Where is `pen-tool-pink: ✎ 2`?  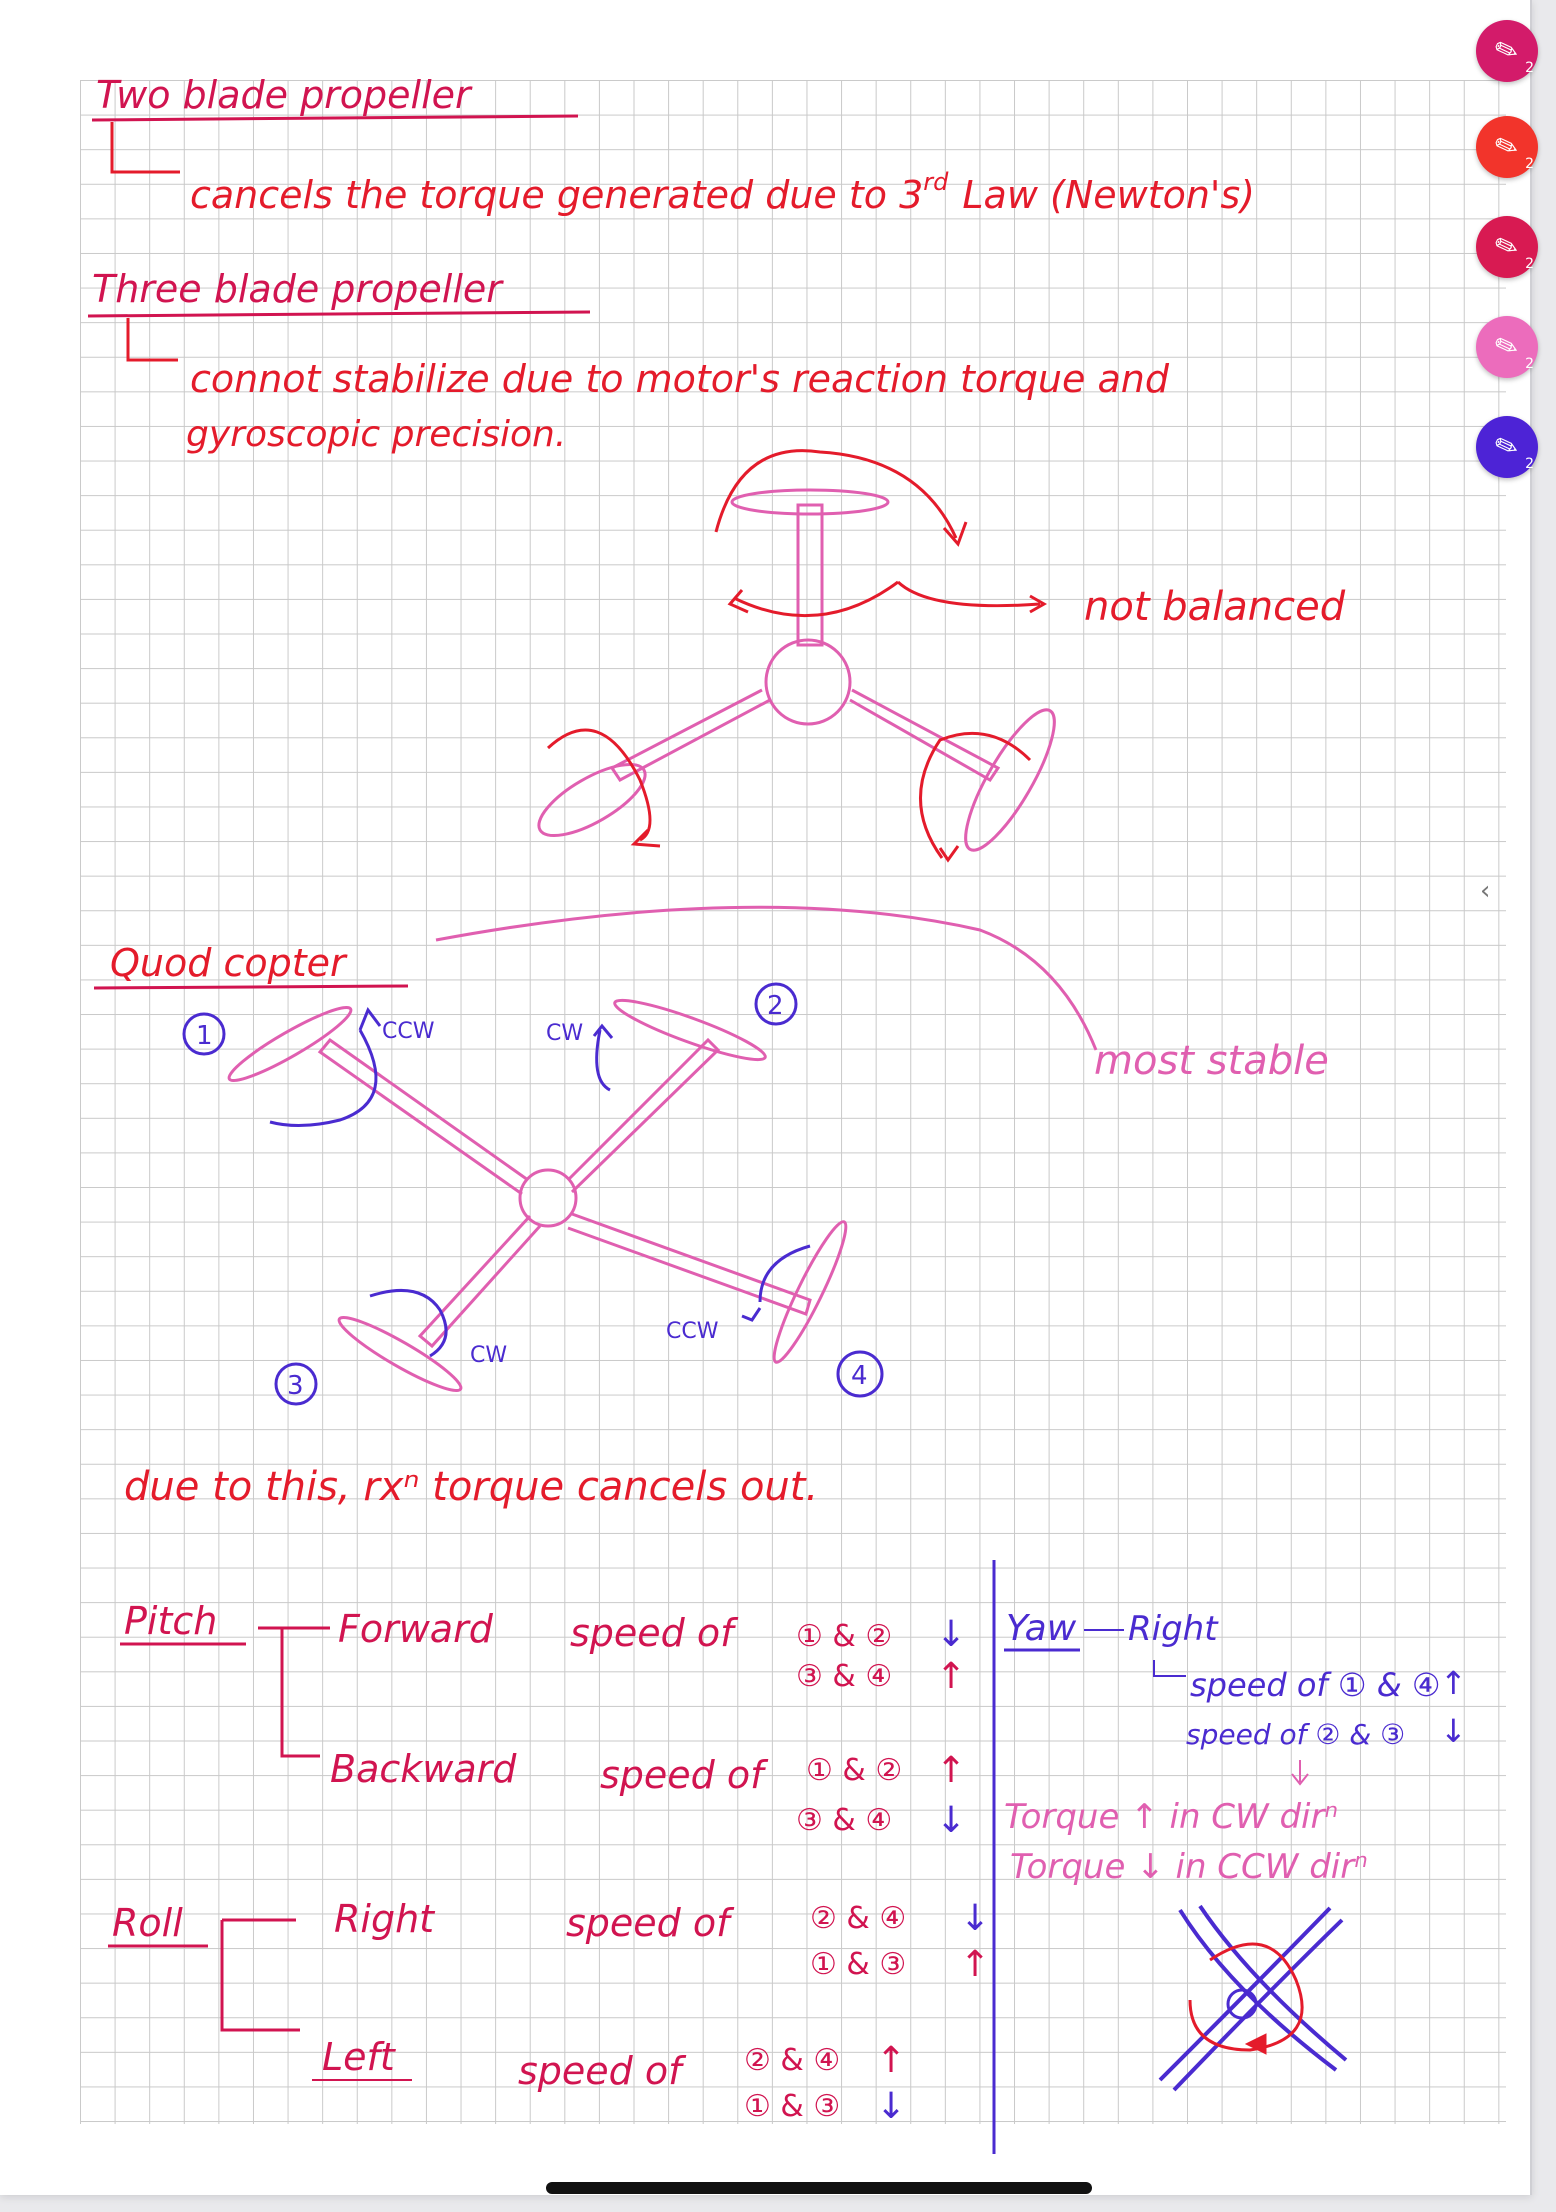
pen-tool-pink: ✎ 2 is located at coordinates (1507, 347).